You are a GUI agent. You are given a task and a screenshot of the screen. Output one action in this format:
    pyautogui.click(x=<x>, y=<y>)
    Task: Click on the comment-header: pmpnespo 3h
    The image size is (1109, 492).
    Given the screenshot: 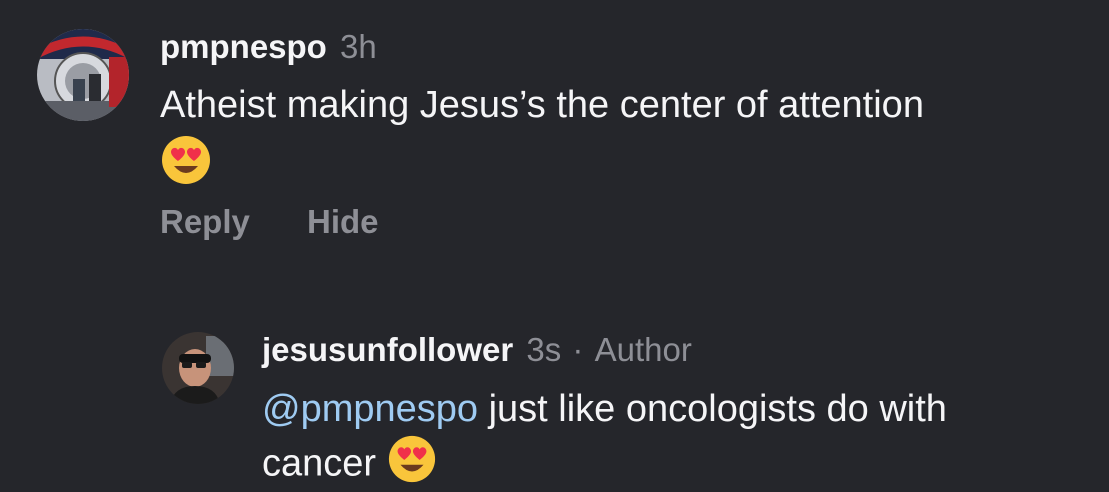 What is the action you would take?
    pyautogui.click(x=268, y=47)
    